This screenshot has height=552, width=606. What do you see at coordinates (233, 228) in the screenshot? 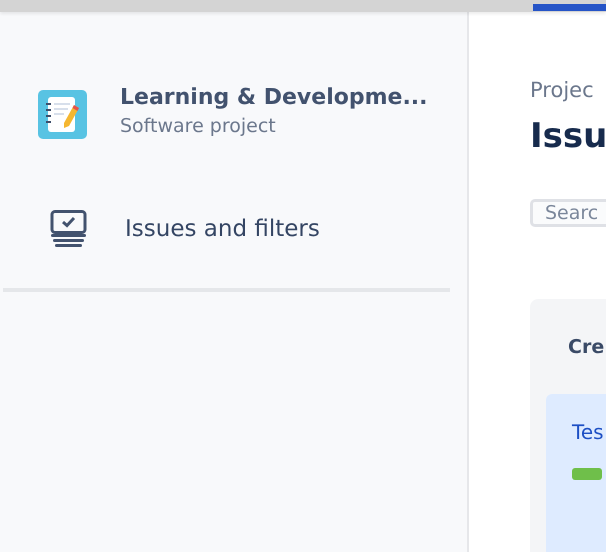
I see `sidebar-item: Issues and filters` at bounding box center [233, 228].